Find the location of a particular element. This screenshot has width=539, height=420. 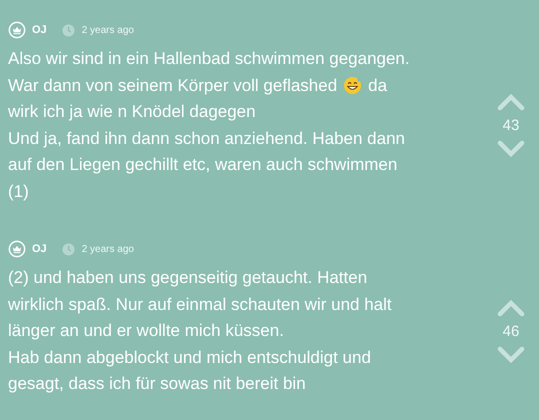

comment-text: Und ja, fand ihn dann schon anziehend. Haben dann is located at coordinates (206, 139).